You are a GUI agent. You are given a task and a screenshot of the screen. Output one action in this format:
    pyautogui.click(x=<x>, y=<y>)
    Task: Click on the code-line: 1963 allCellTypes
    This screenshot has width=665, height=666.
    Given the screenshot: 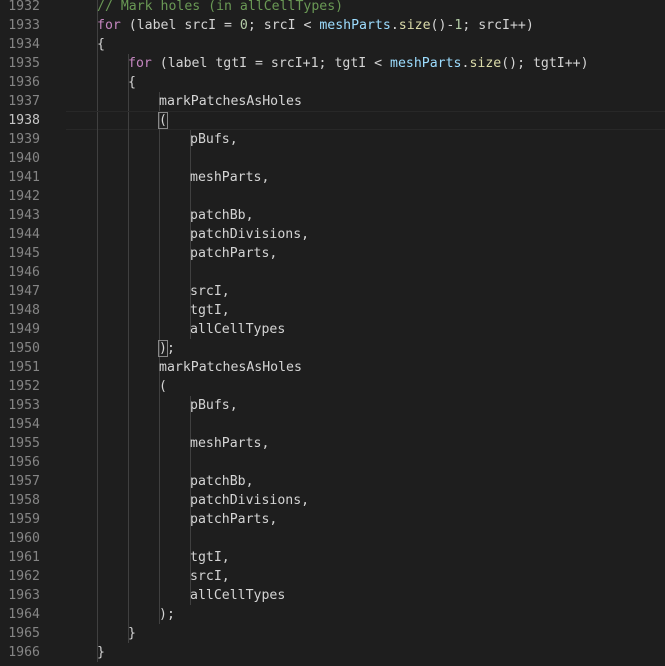 What is the action you would take?
    pyautogui.click(x=332, y=595)
    